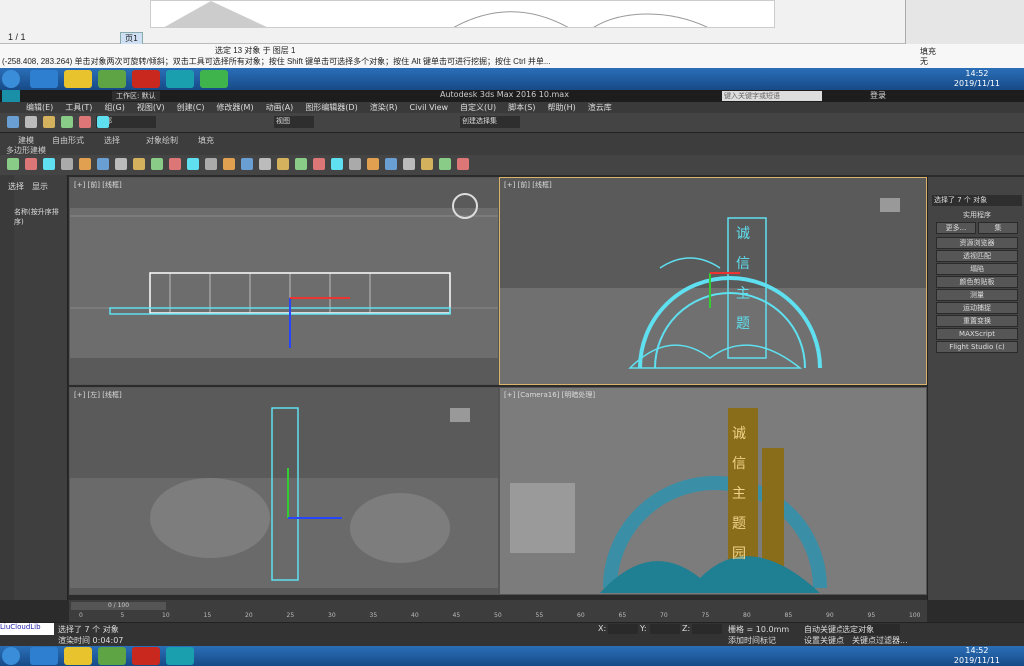  I want to click on auto-key-button: 自动关键点, so click(824, 629).